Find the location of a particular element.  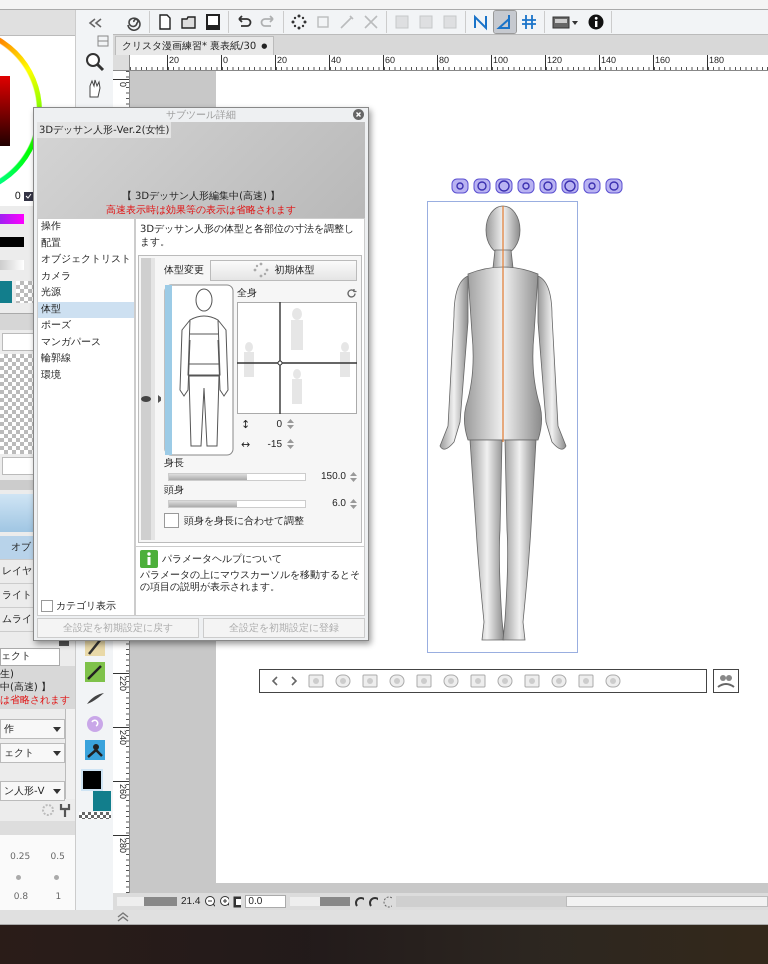

checkbox-label: 頭身を身長に合わせて調整 is located at coordinates (244, 521).